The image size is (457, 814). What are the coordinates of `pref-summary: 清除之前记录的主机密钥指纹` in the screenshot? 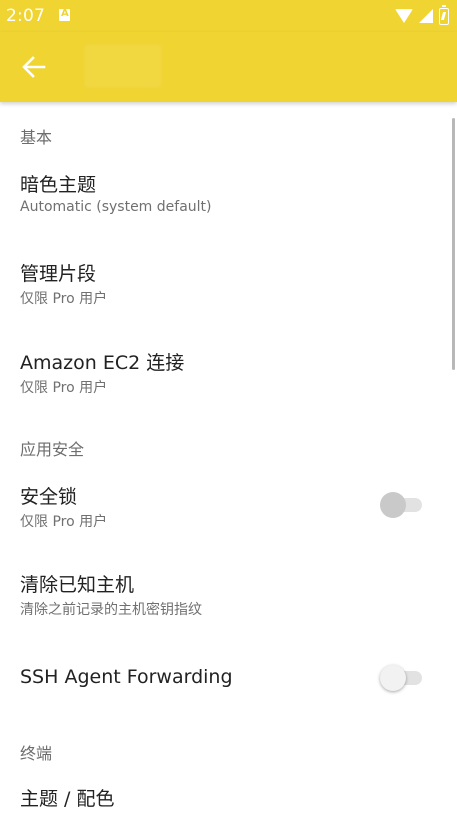 It's located at (111, 610).